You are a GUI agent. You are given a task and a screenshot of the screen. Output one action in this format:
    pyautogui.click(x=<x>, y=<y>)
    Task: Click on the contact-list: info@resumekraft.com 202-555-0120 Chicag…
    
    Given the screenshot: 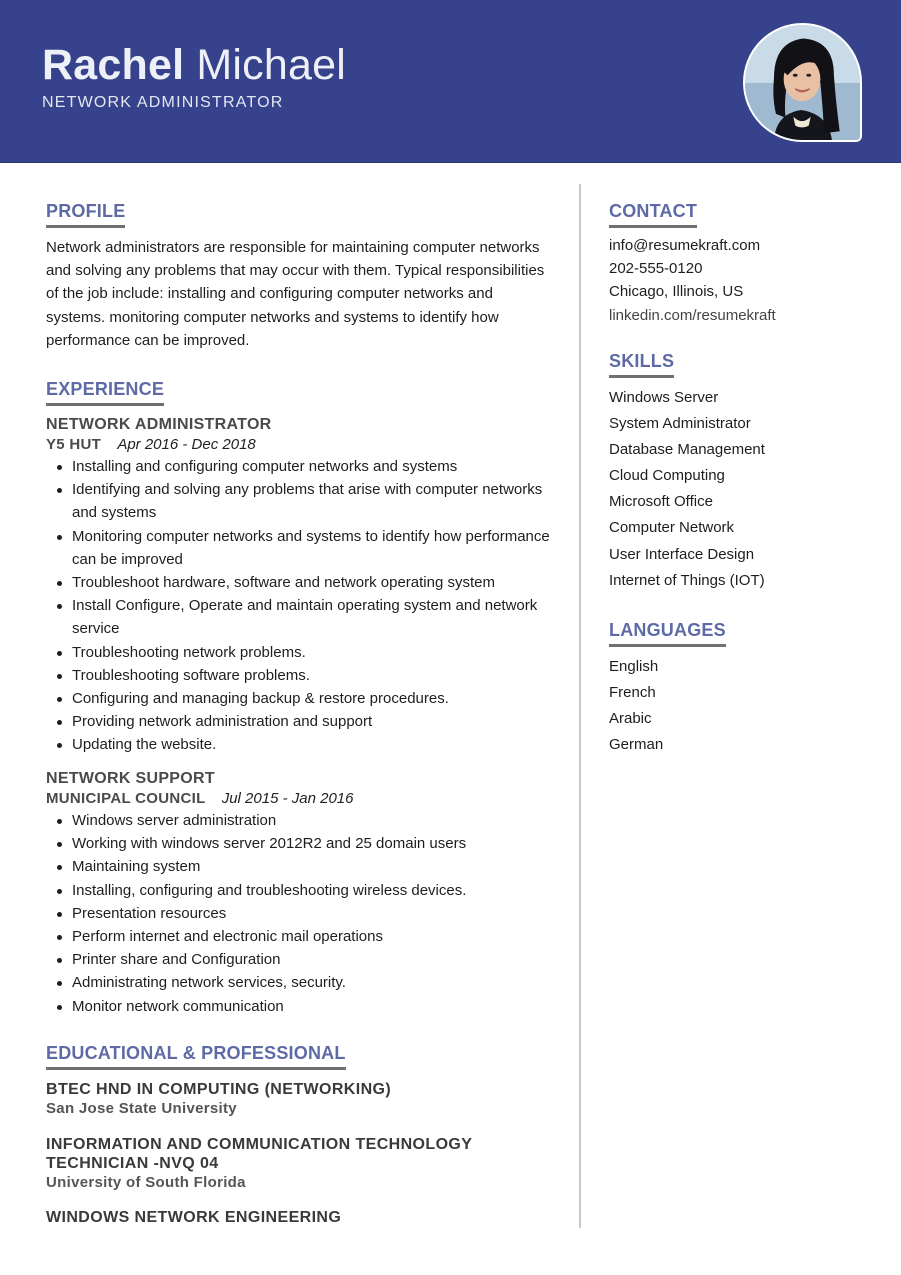 What is the action you would take?
    pyautogui.click(x=744, y=280)
    